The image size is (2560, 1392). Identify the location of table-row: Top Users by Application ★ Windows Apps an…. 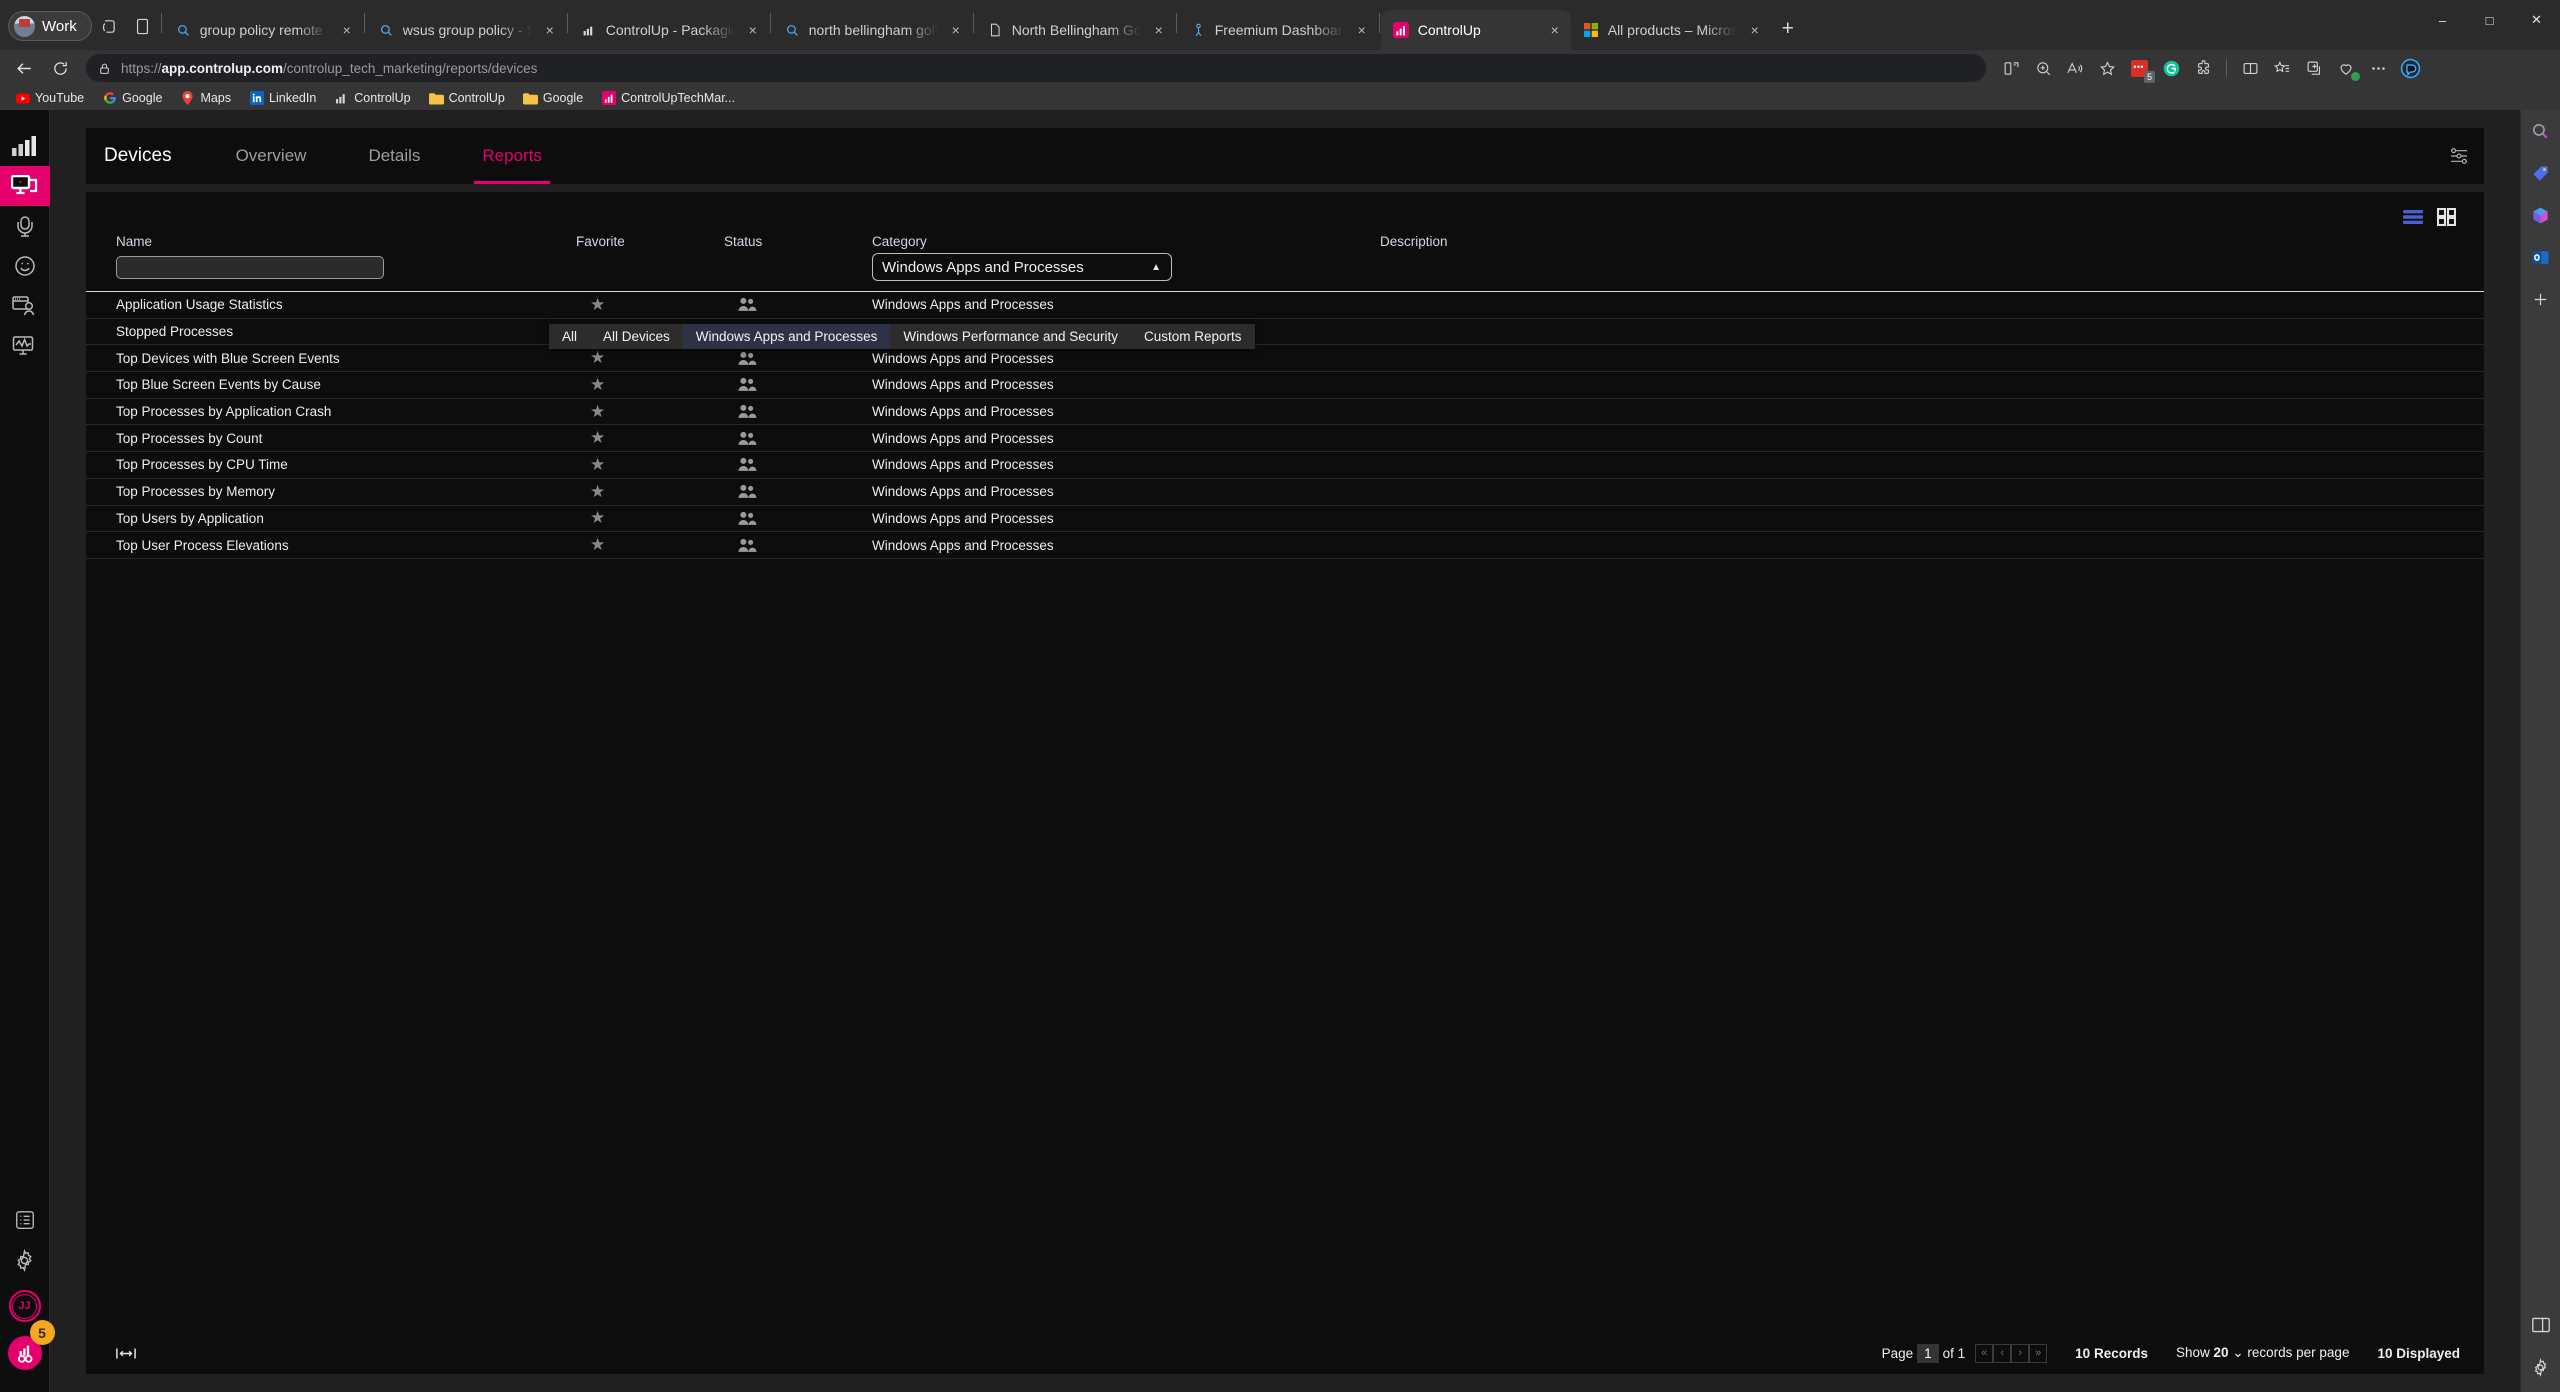
(1285, 519).